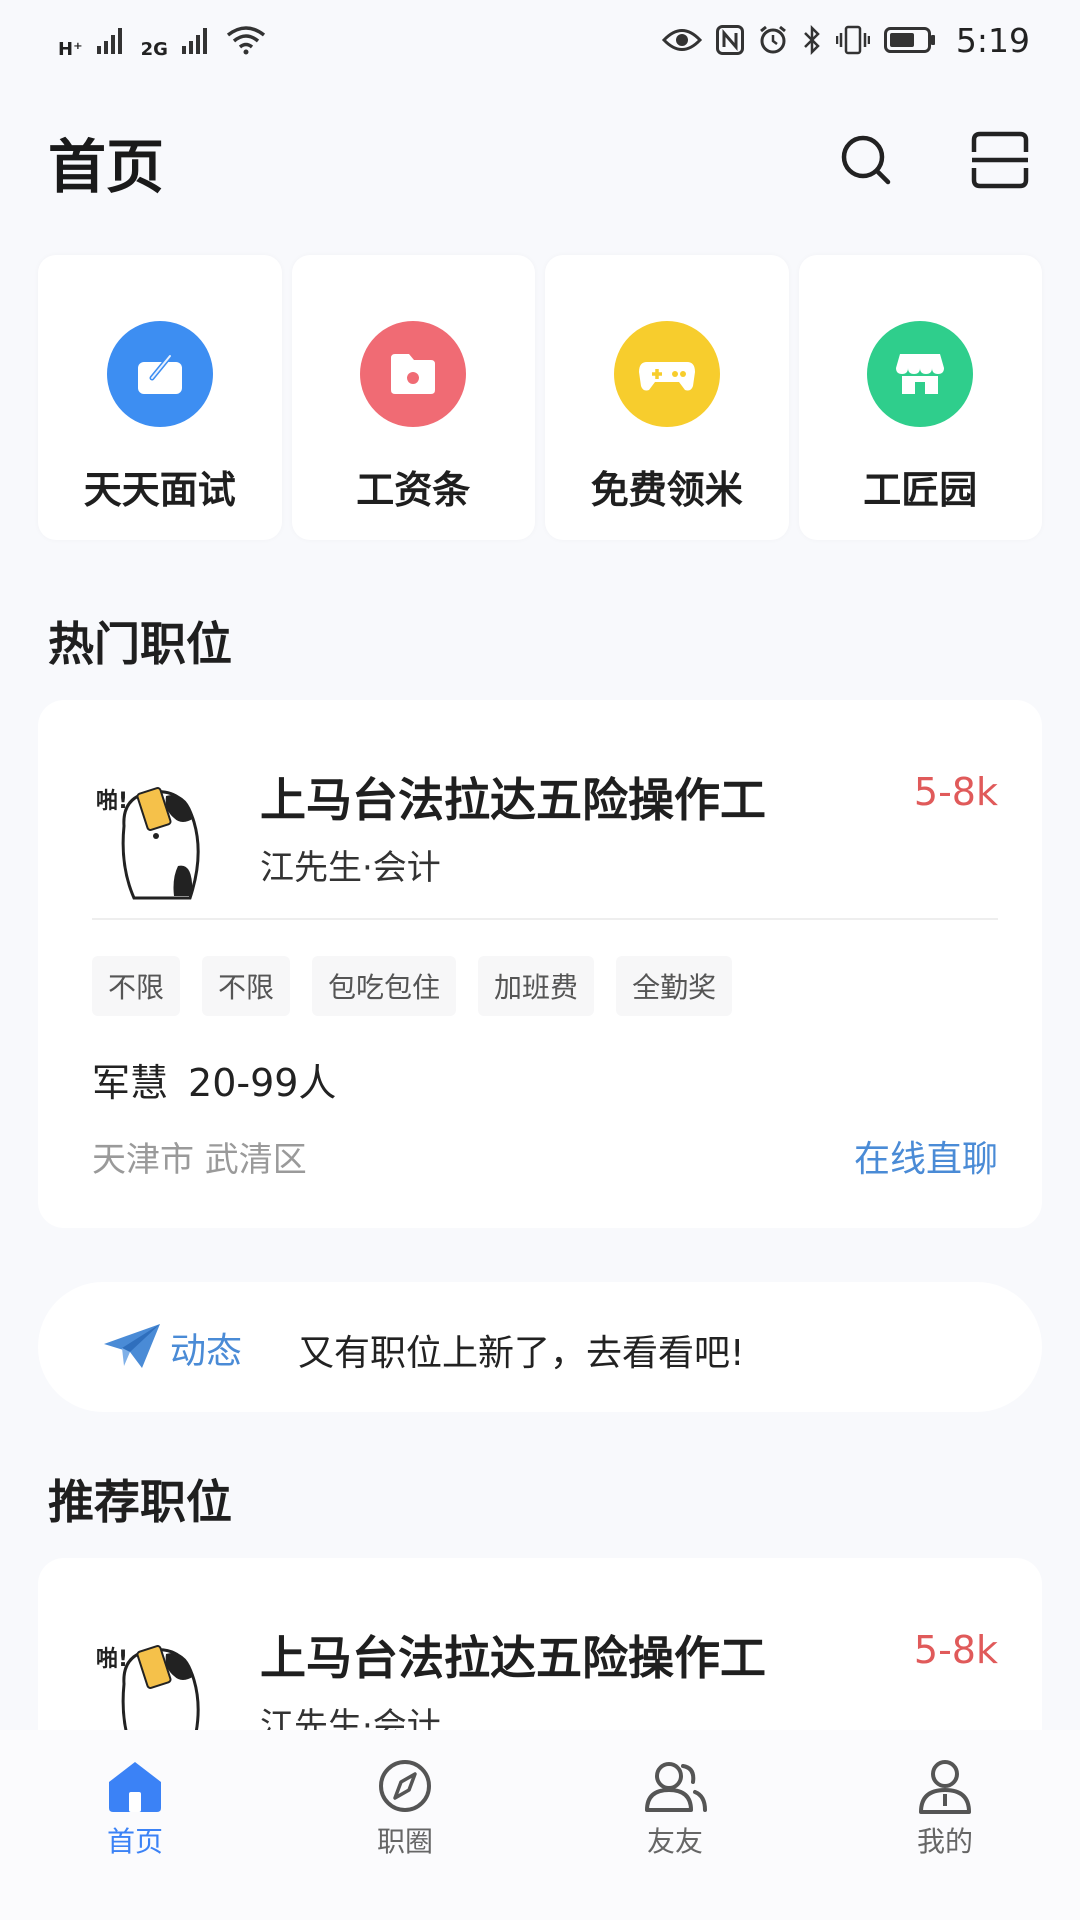  I want to click on folder-icon, so click(413, 374).